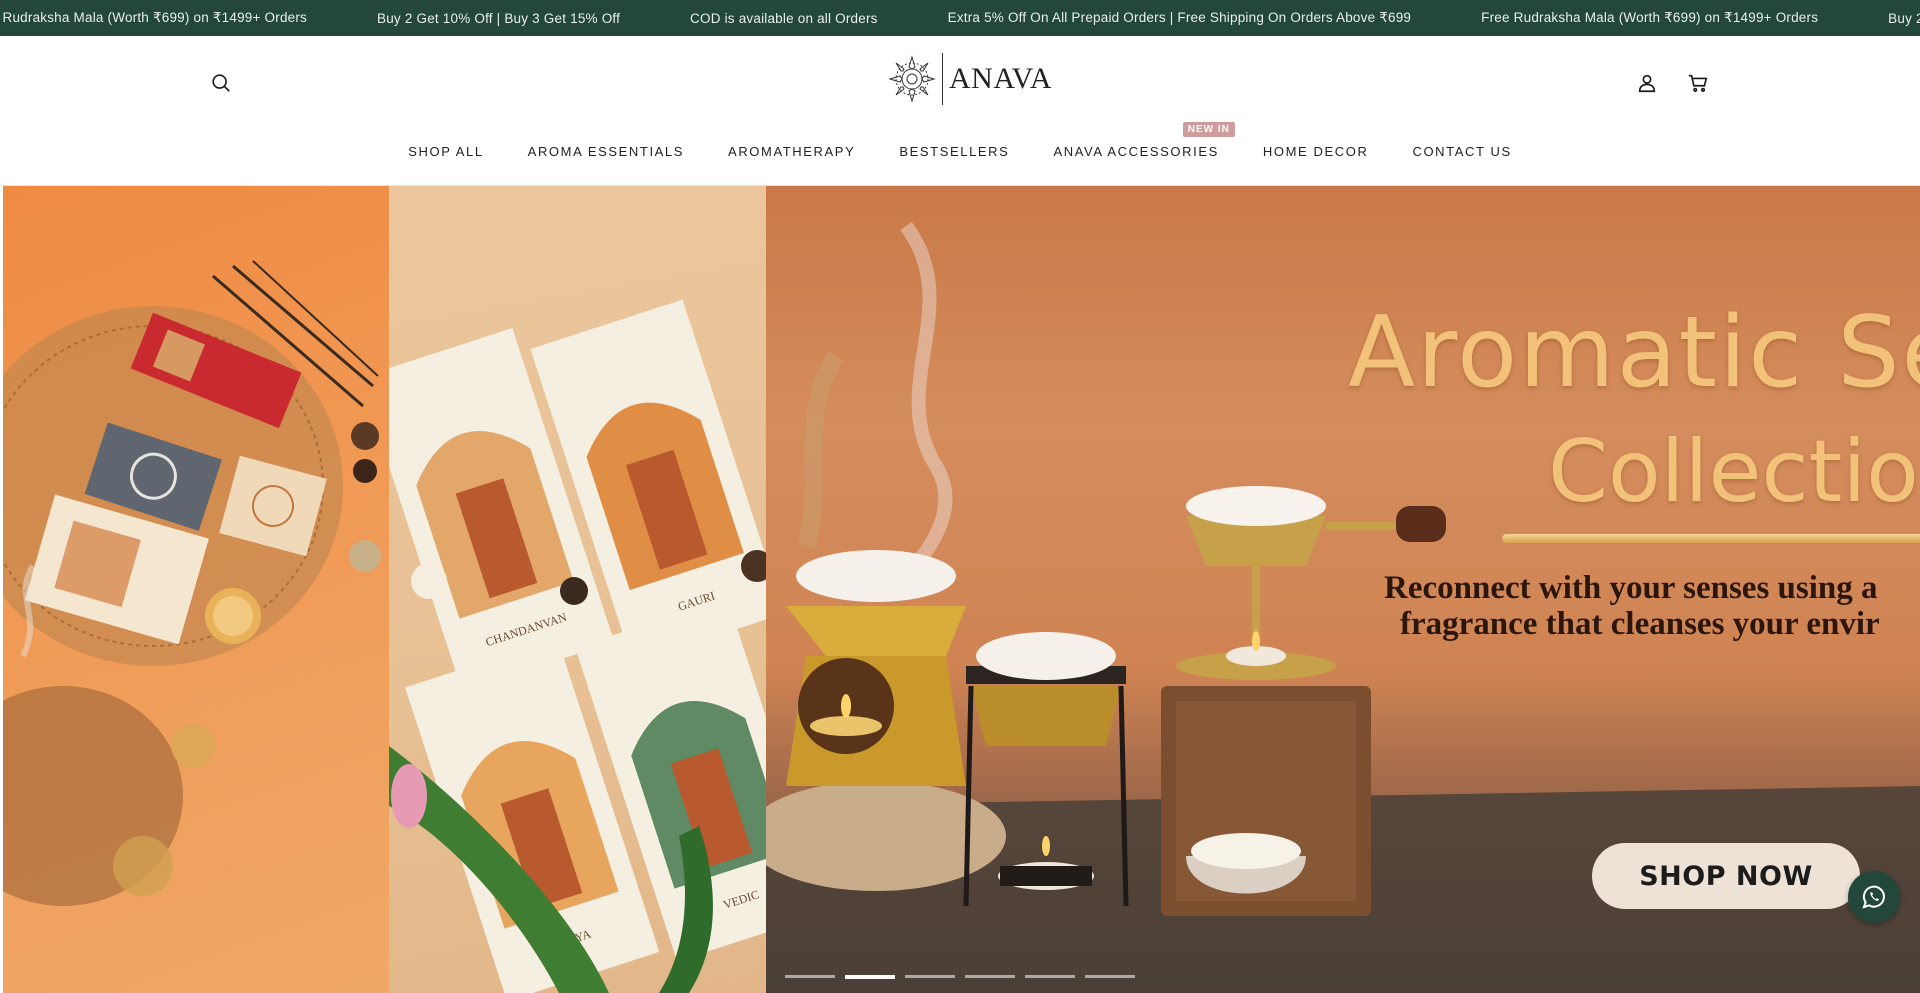 The height and width of the screenshot is (993, 1920). What do you see at coordinates (1711, 538) in the screenshot?
I see `gold-divider` at bounding box center [1711, 538].